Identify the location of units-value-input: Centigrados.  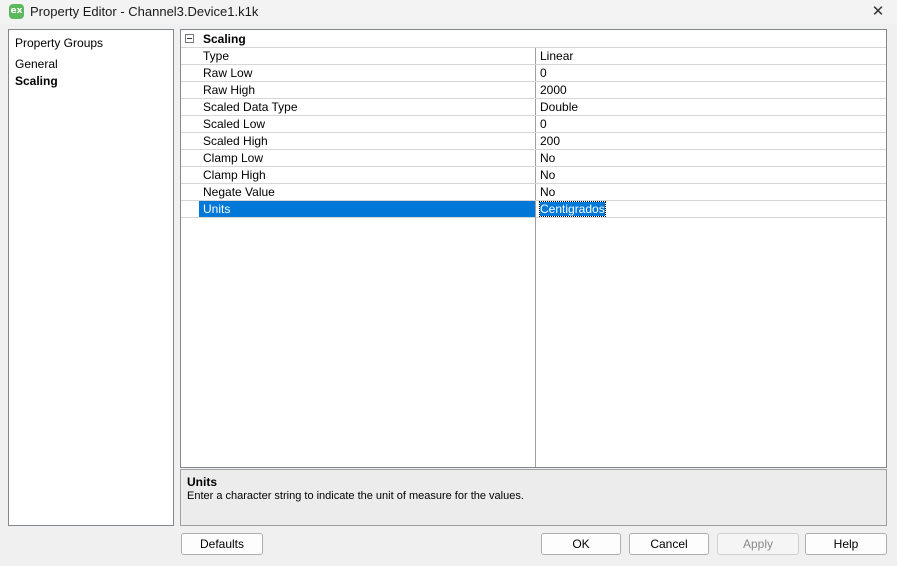
(710, 209).